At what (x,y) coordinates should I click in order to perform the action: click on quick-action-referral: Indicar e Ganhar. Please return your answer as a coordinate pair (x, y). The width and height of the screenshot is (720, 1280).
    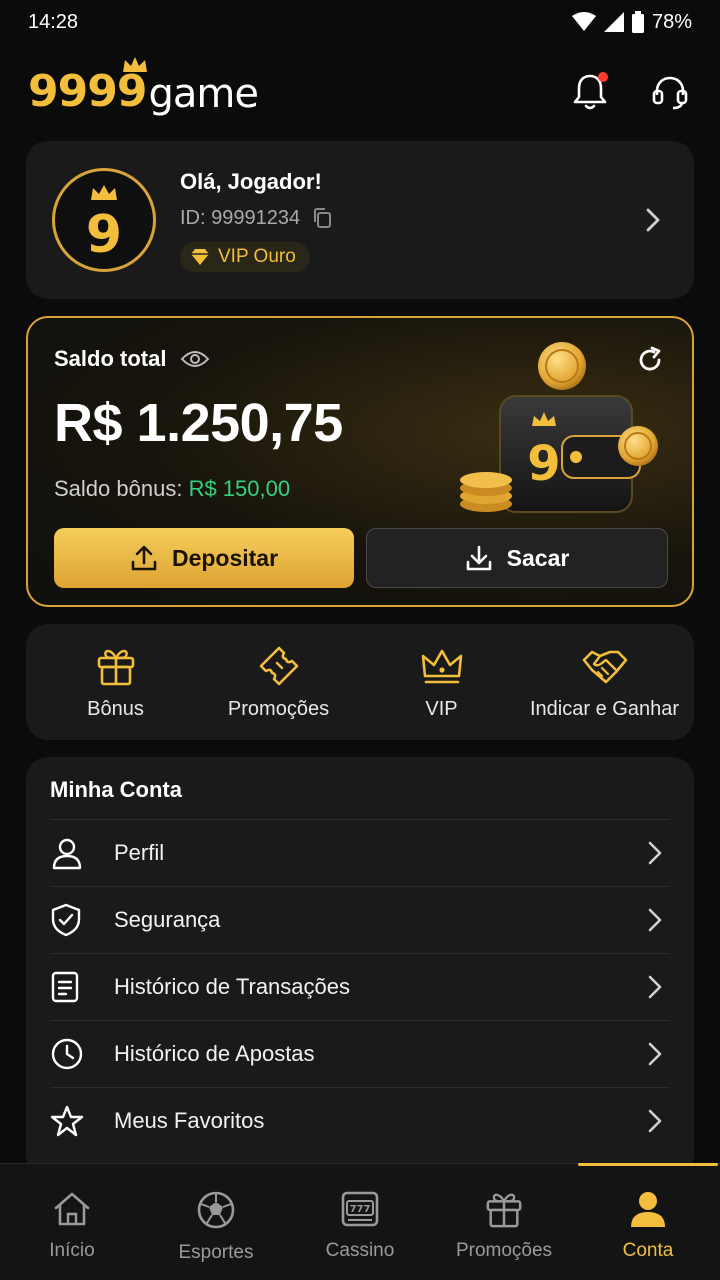
    Looking at the image, I should click on (605, 682).